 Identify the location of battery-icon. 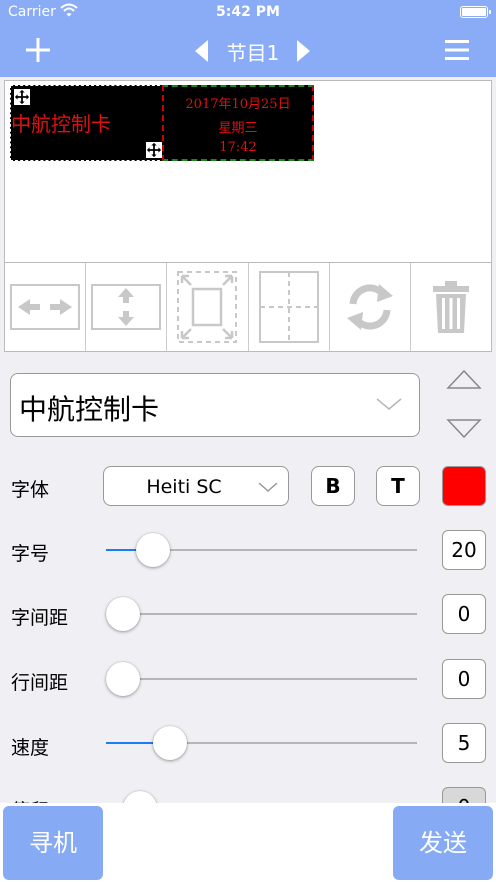
(475, 12).